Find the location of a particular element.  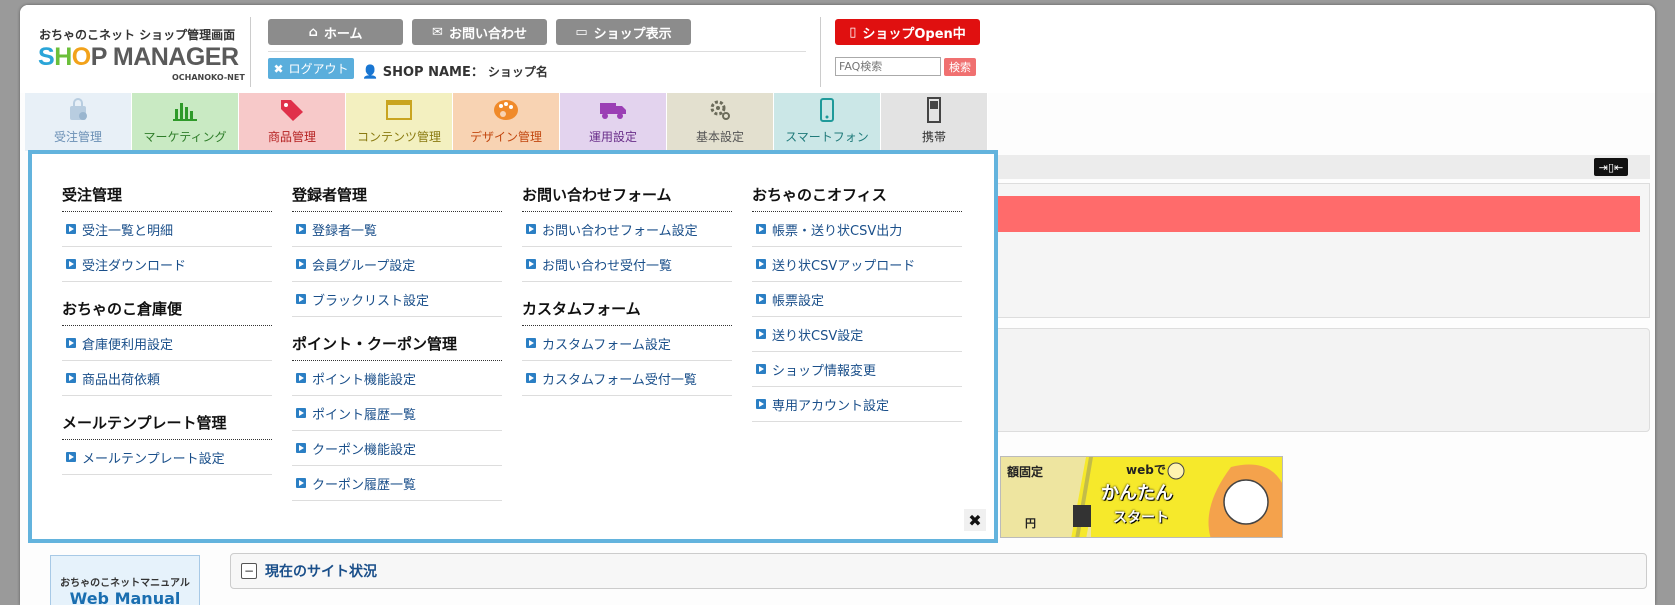

gear-icon is located at coordinates (720, 110).